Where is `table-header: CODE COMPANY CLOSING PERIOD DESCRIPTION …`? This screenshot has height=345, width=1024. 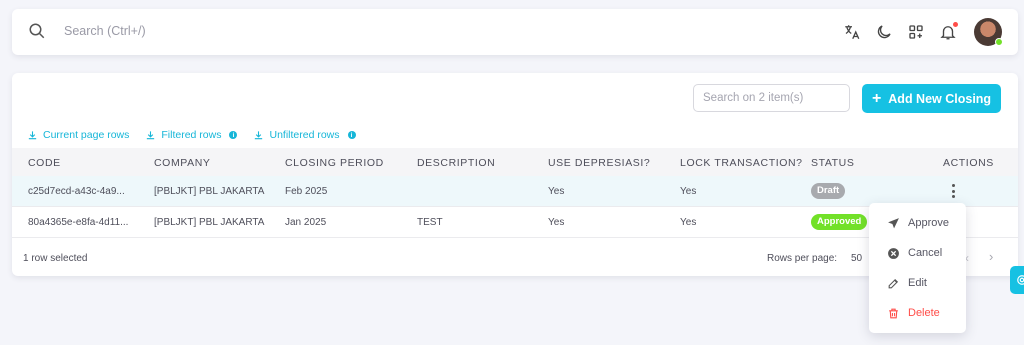
table-header: CODE COMPANY CLOSING PERIOD DESCRIPTION … is located at coordinates (515, 162).